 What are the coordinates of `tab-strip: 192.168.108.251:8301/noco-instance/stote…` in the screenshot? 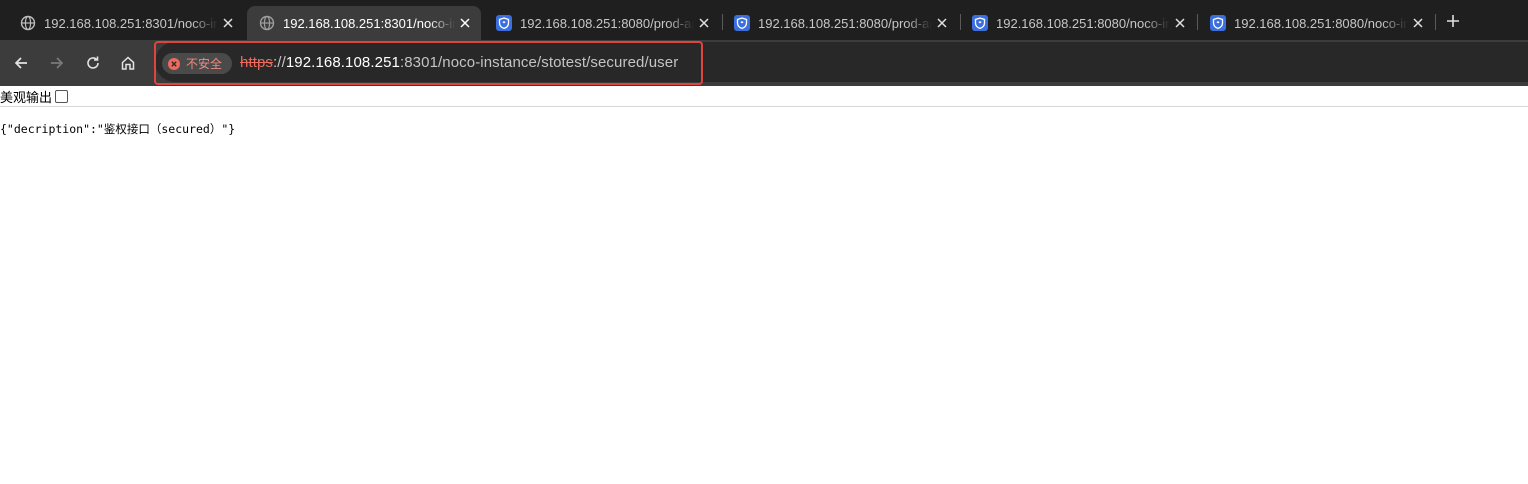 It's located at (764, 20).